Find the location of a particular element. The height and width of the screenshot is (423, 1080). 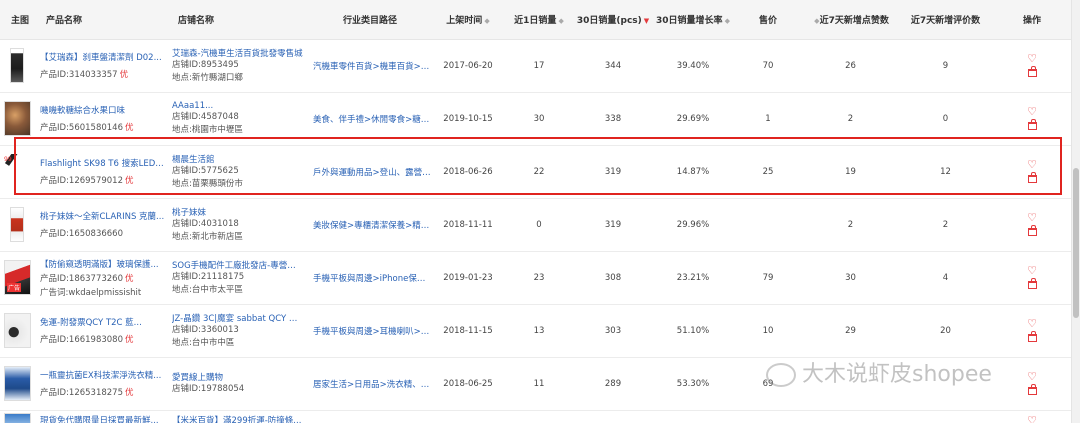

col-header-likes-7d: ◆近7天新增点赞数 is located at coordinates (850, 20).